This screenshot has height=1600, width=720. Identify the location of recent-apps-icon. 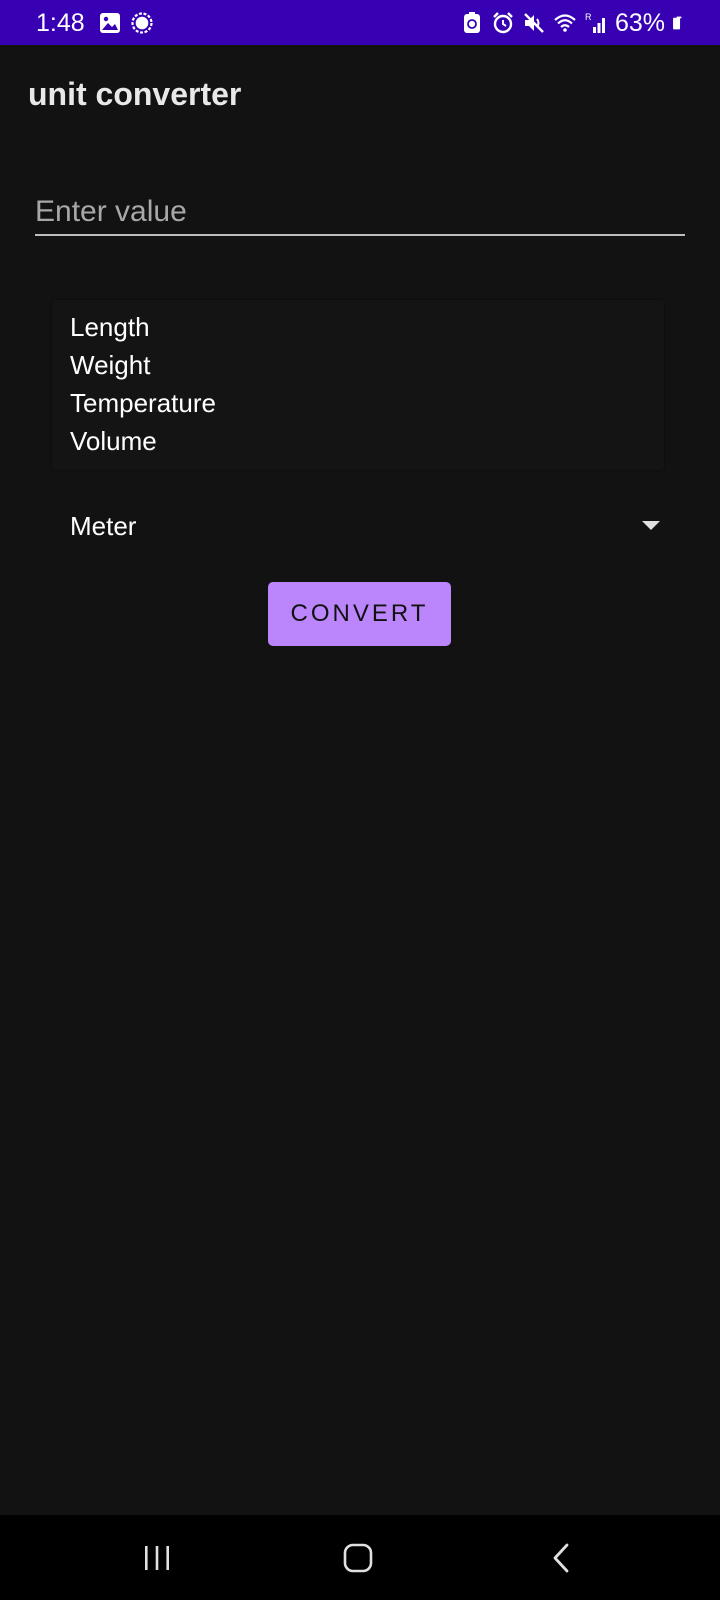
(157, 1558).